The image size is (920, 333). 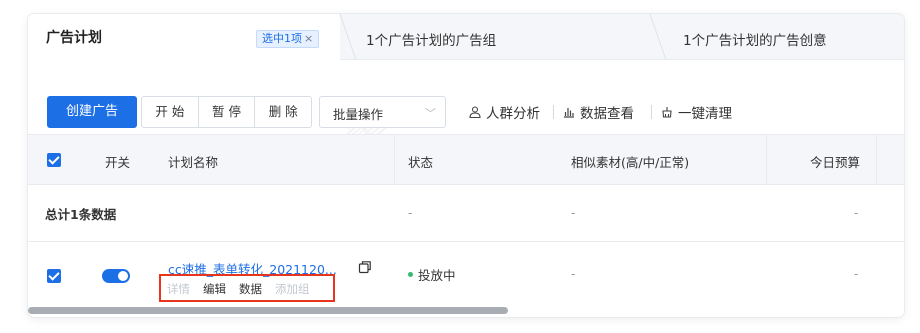 What do you see at coordinates (513, 114) in the screenshot?
I see `audience-analysis-label: 人群分析` at bounding box center [513, 114].